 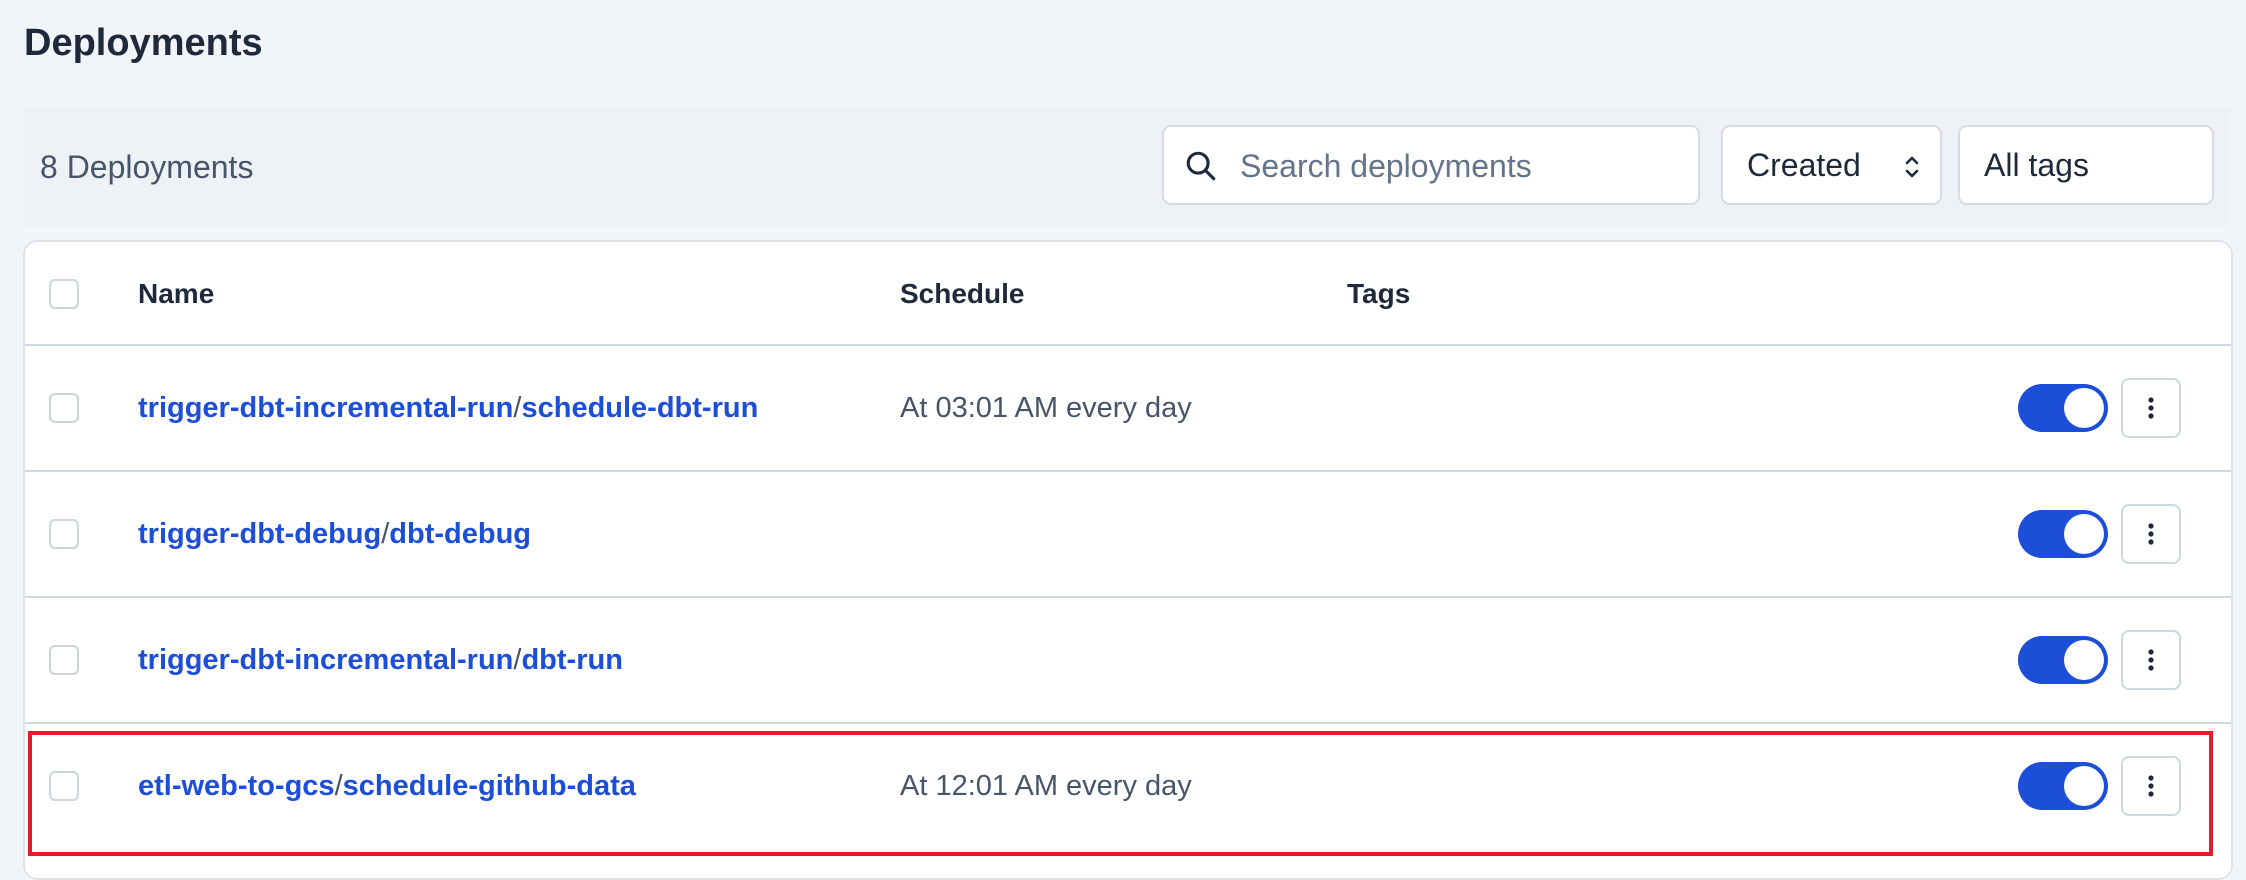 What do you see at coordinates (1379, 293) in the screenshot?
I see `column-header-tags: Tags` at bounding box center [1379, 293].